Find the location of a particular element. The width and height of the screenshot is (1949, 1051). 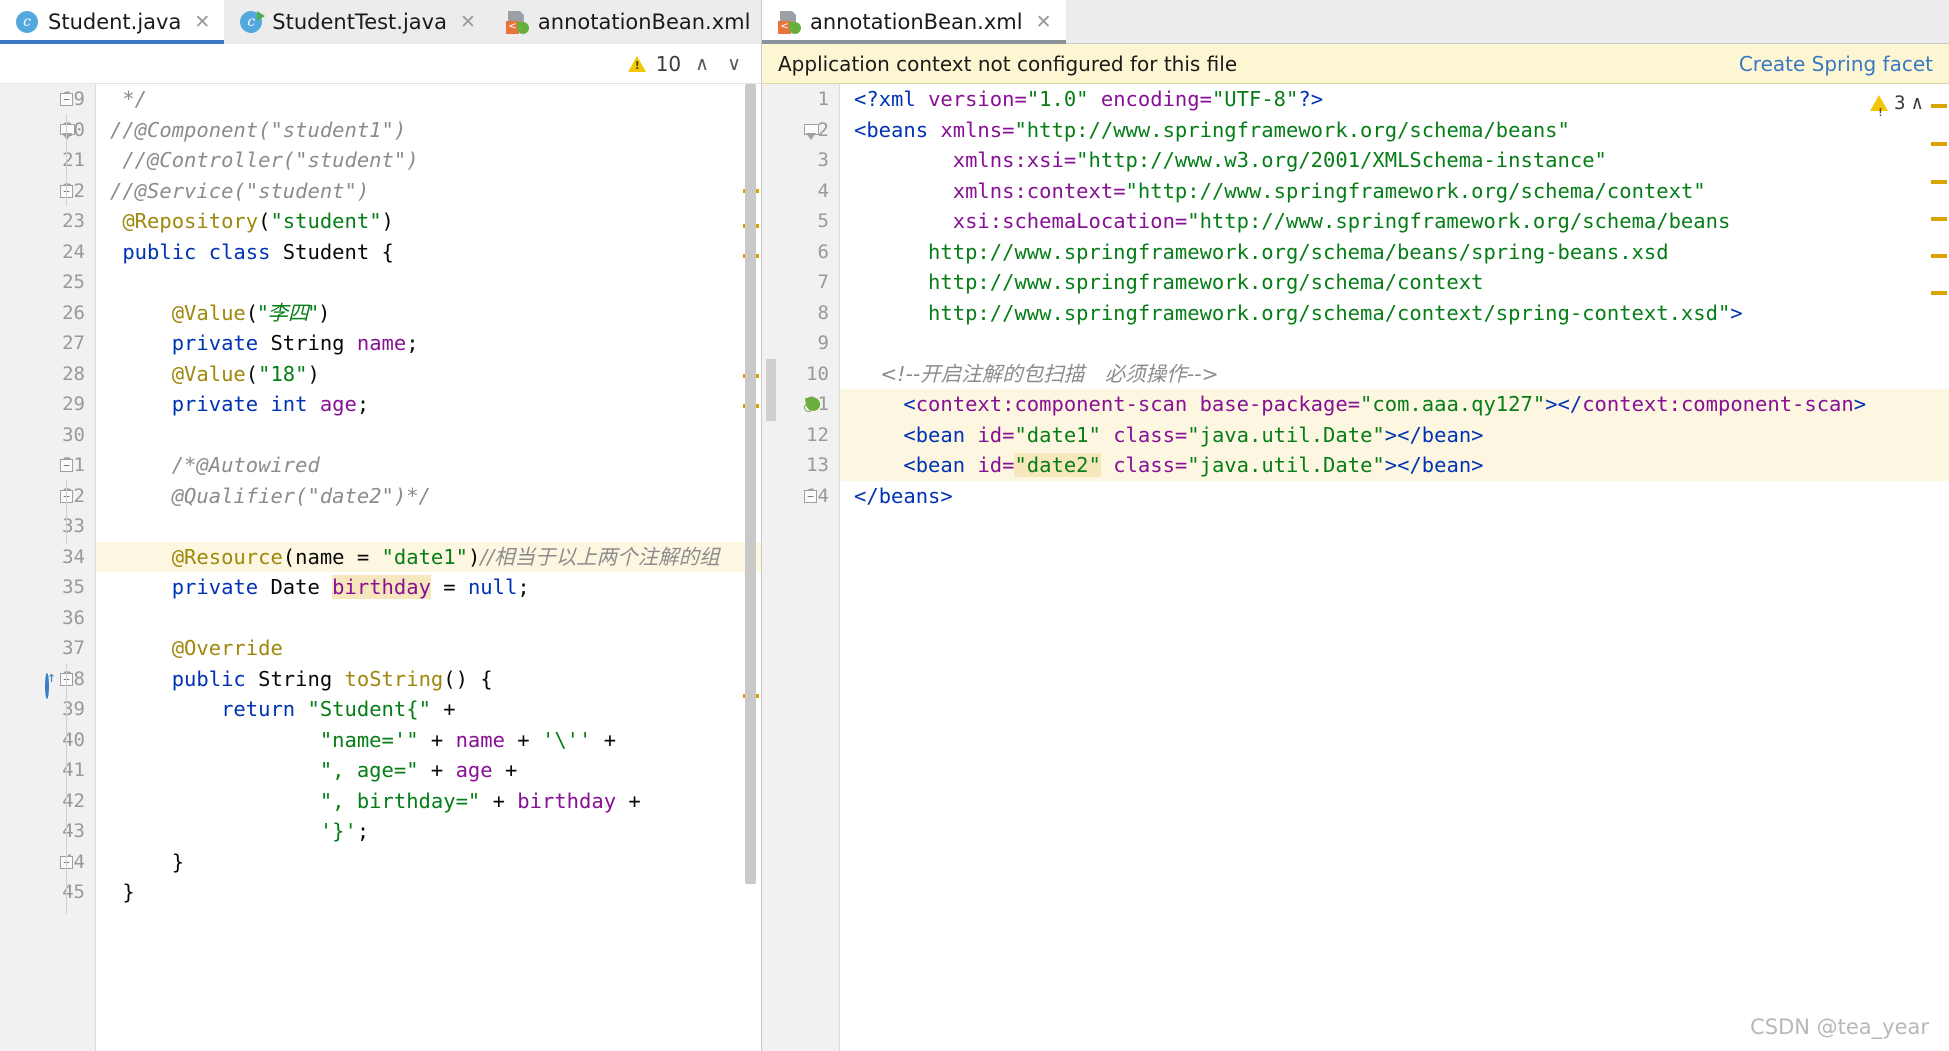

code-token: @Value is located at coordinates (178, 312).